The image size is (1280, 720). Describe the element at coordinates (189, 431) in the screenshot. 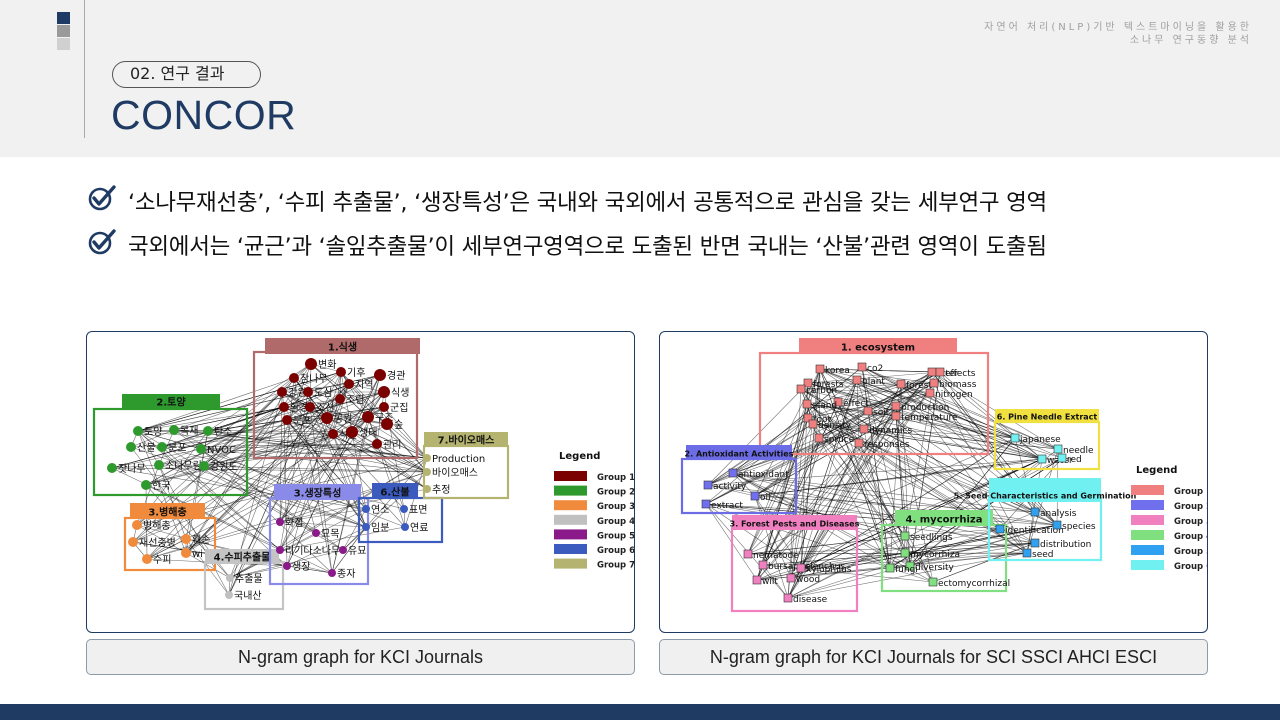

I see `node-label: 목재` at that location.